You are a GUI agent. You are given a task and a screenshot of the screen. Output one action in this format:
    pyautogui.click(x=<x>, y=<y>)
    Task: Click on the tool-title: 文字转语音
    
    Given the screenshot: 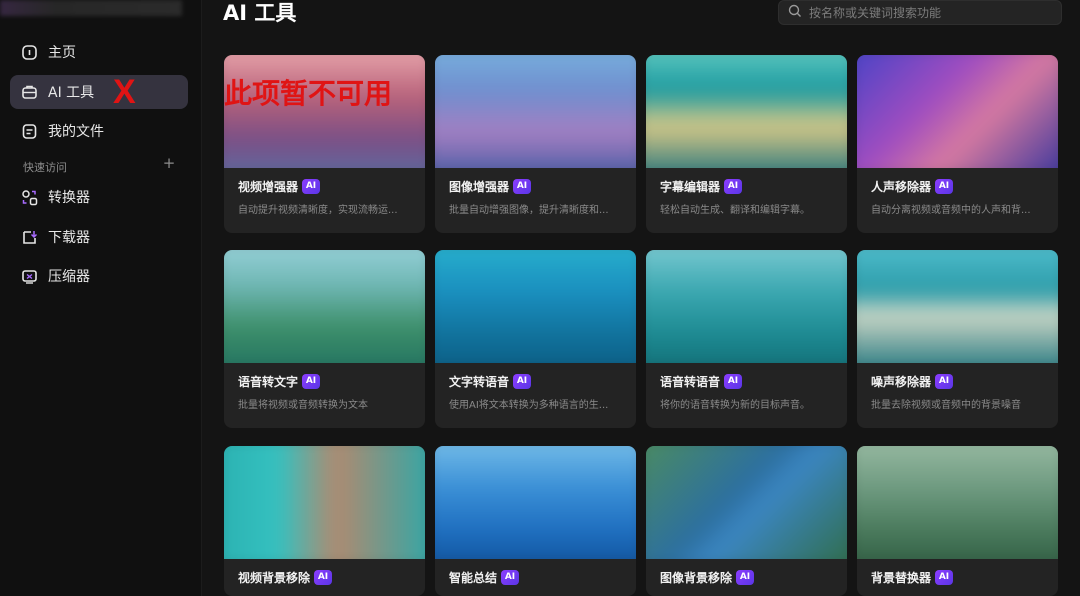 What is the action you would take?
    pyautogui.click(x=479, y=382)
    